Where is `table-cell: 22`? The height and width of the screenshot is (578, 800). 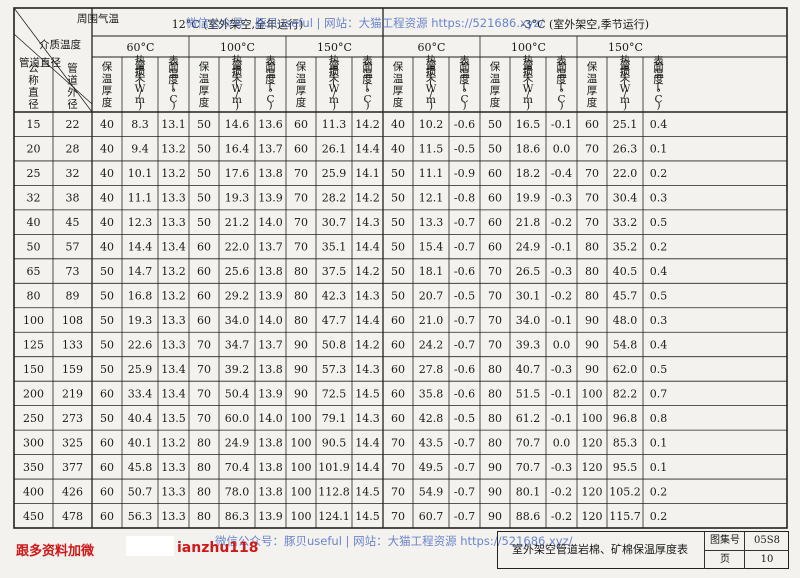
table-cell: 22 is located at coordinates (73, 124).